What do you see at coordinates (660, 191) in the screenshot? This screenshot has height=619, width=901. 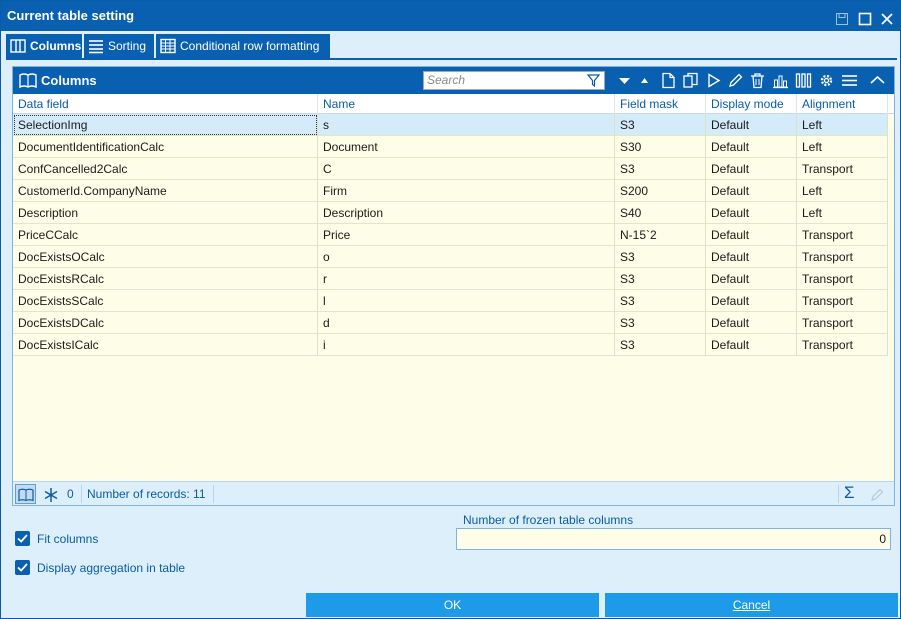 I see `cell-field-mask: S200` at bounding box center [660, 191].